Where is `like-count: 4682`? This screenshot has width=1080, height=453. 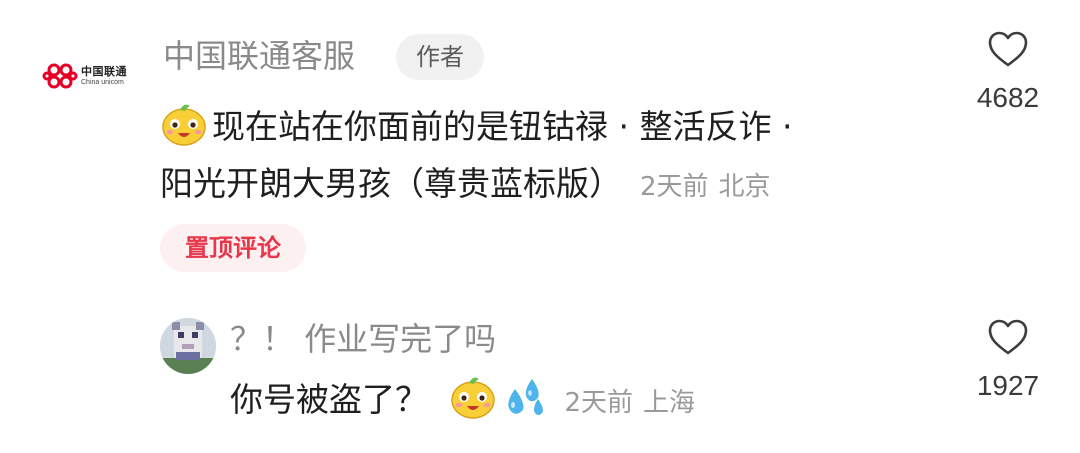 like-count: 4682 is located at coordinates (1008, 97).